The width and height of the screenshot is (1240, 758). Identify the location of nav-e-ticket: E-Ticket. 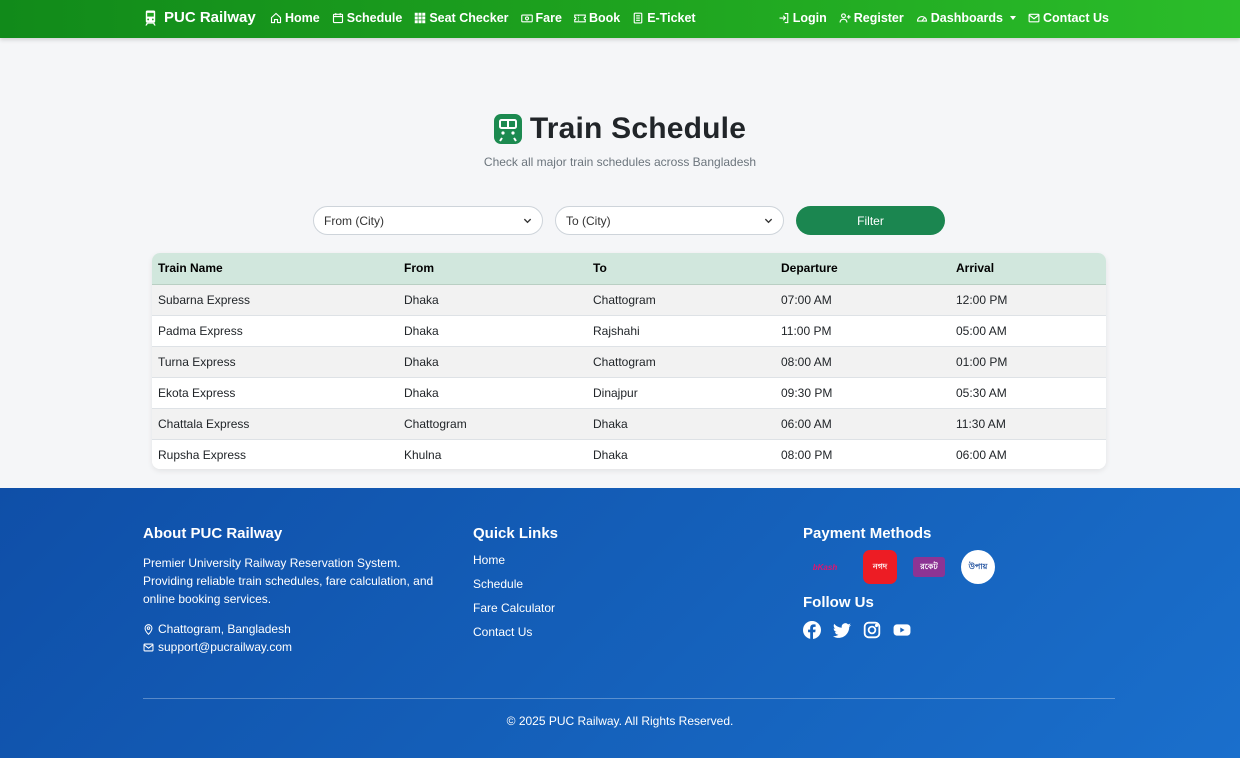
(664, 18).